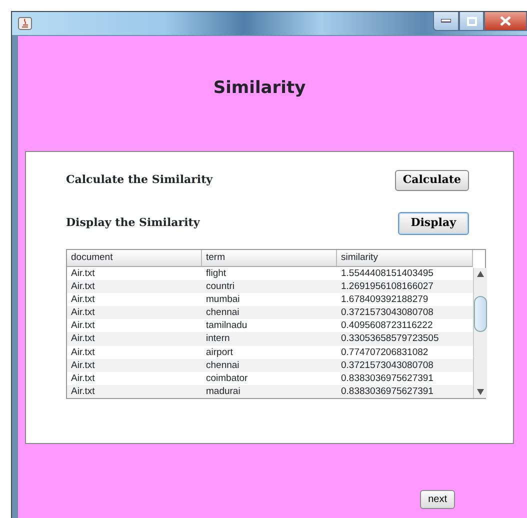  I want to click on column-header: similarity, so click(405, 258).